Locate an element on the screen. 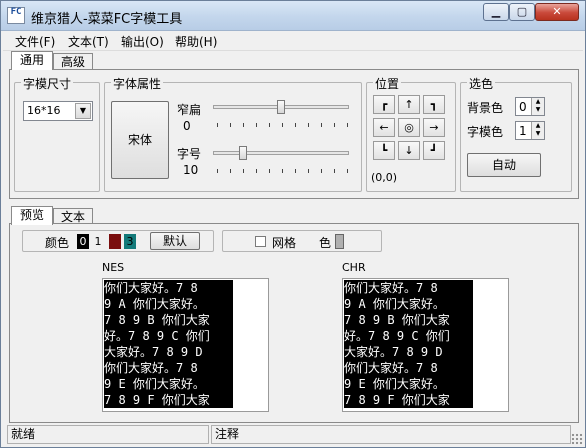  fg-color-label: 字模色 is located at coordinates (485, 132).